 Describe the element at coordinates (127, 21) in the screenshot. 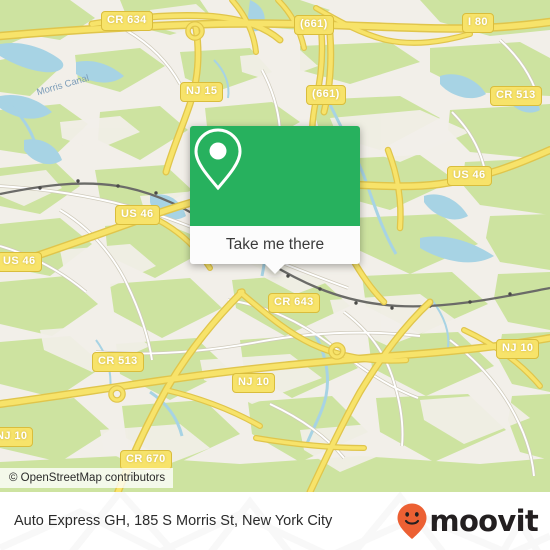

I see `road-shield: CR 634` at that location.